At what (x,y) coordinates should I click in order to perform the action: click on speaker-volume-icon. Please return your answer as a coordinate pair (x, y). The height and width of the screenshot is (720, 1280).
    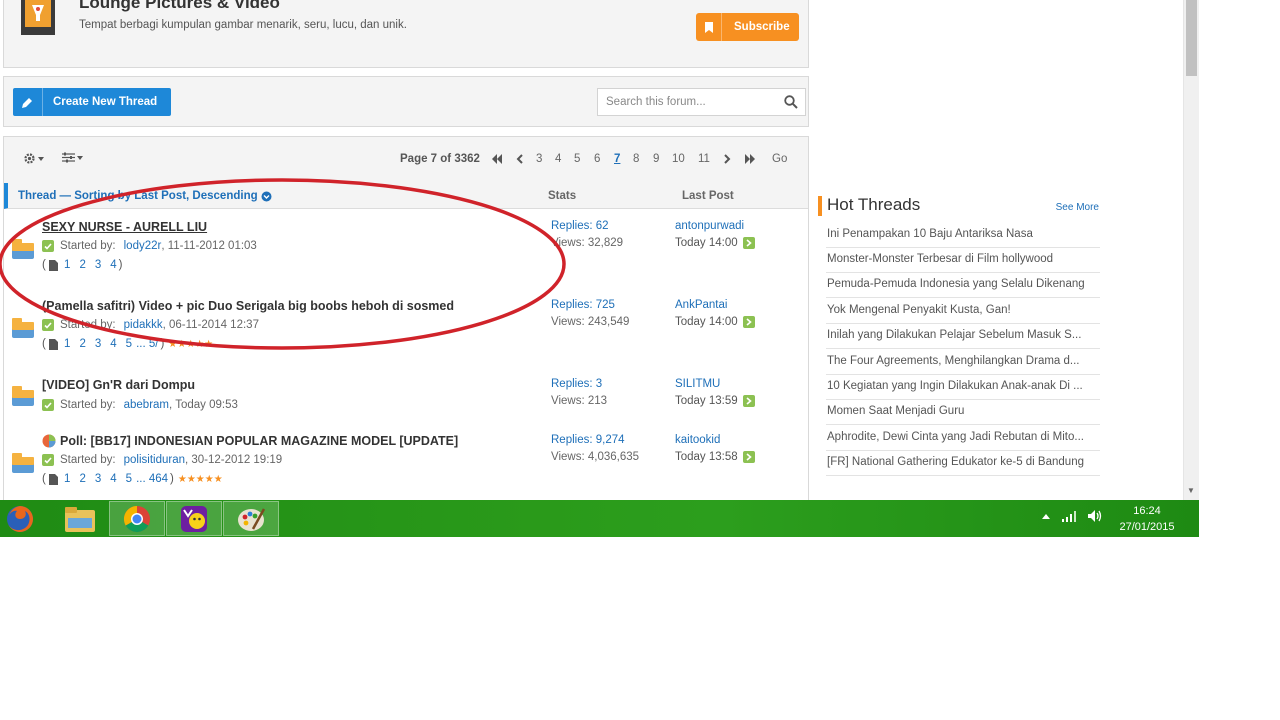
    Looking at the image, I should click on (1095, 516).